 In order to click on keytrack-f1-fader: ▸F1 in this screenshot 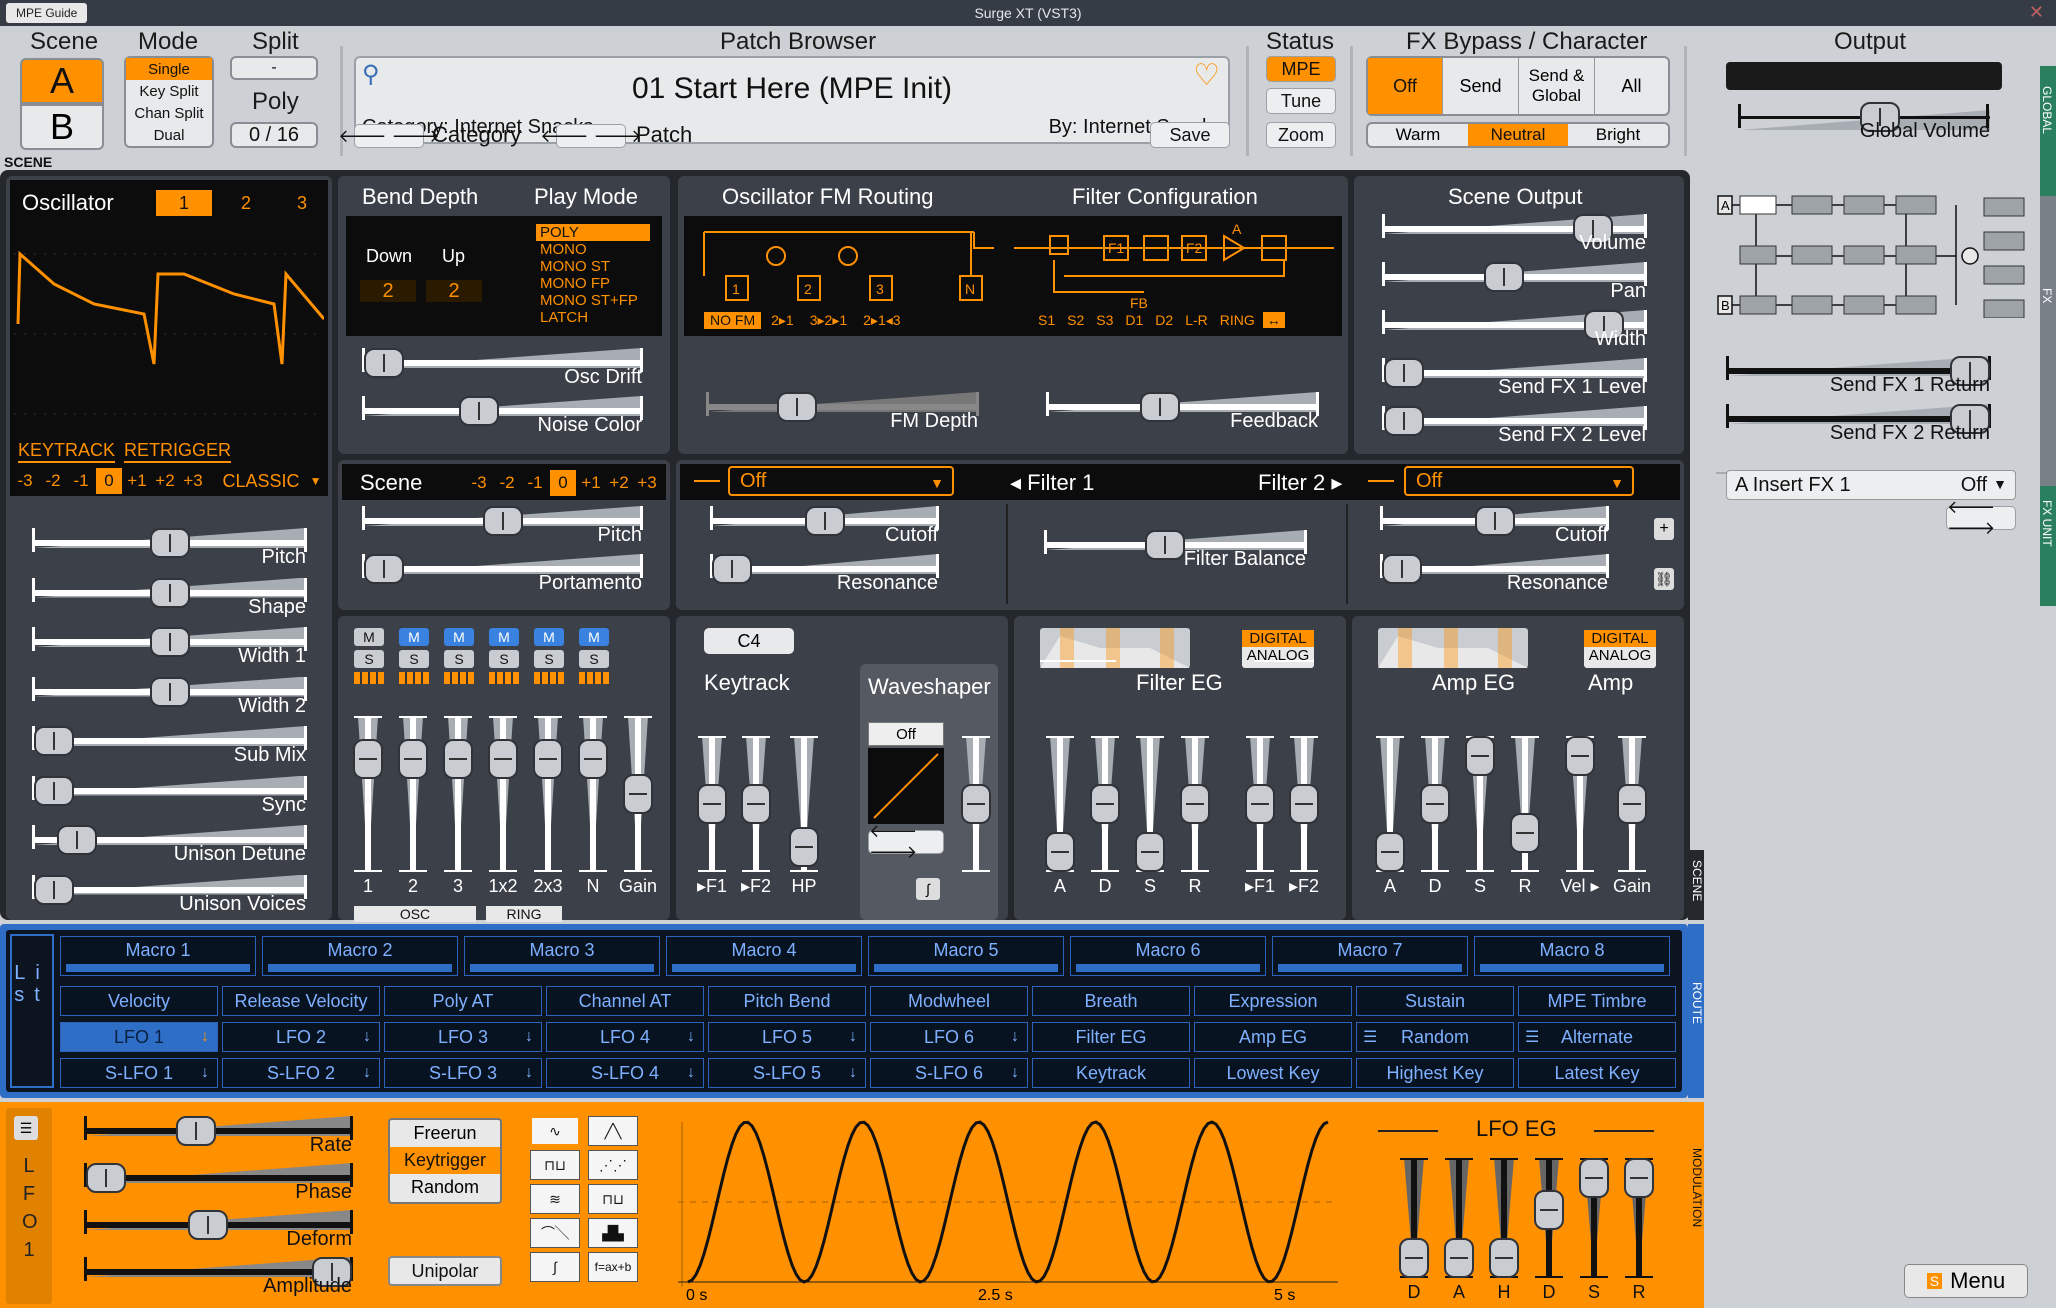, I will do `click(712, 819)`.